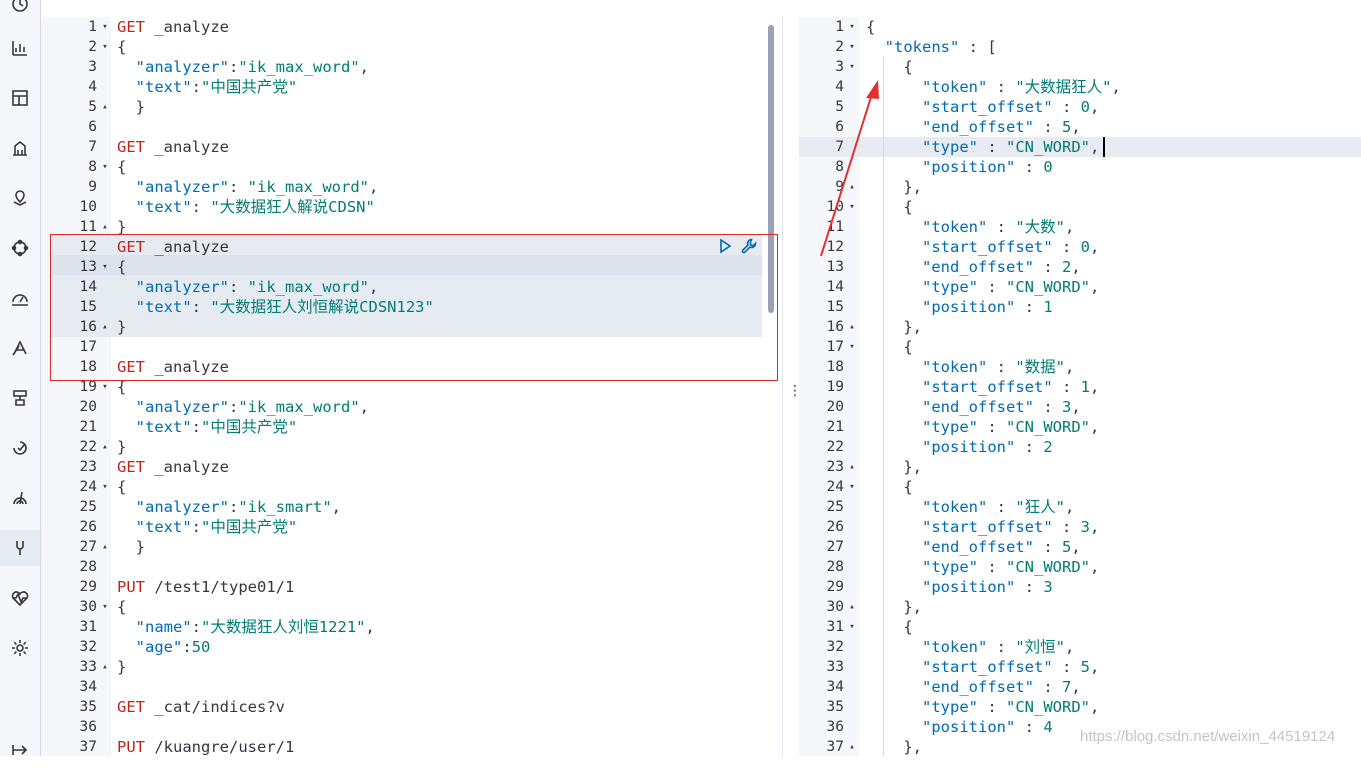  Describe the element at coordinates (20, 498) in the screenshot. I see `siem-icon` at that location.